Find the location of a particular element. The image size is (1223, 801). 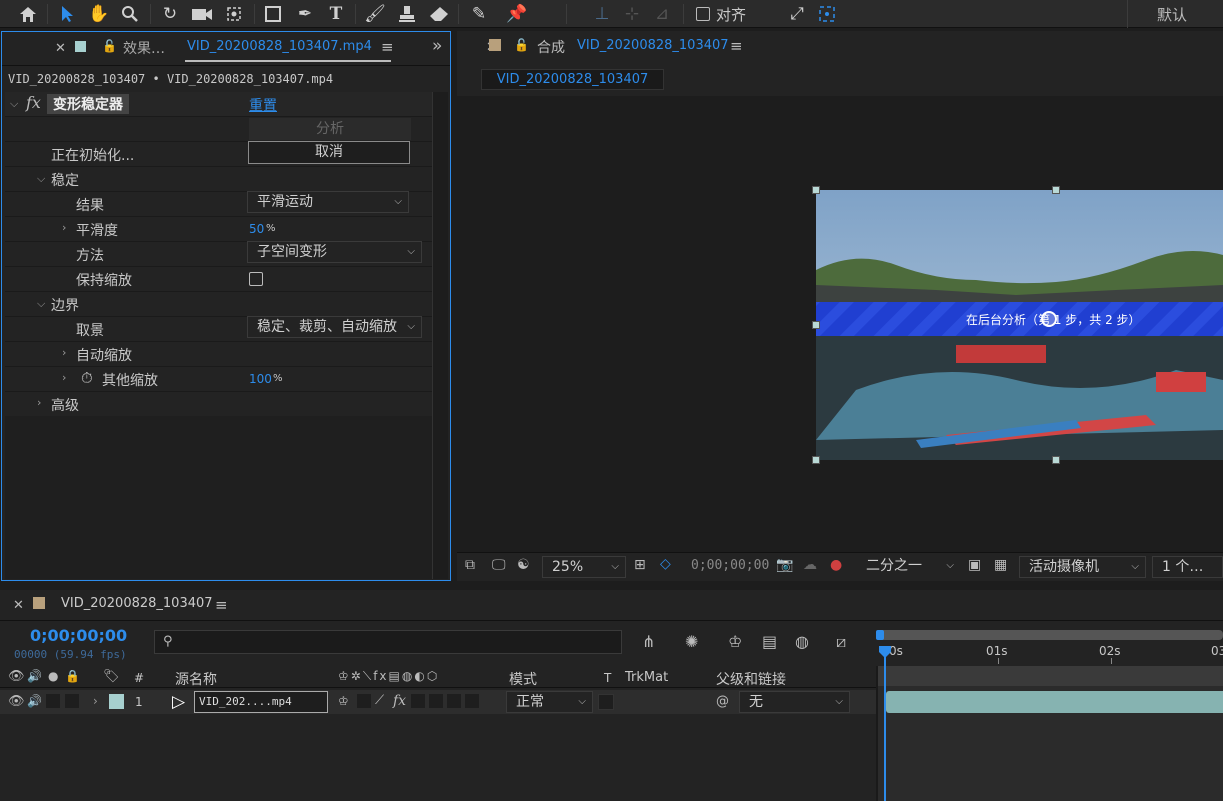

rotate-tool-icon: ↻ is located at coordinates (170, 14).